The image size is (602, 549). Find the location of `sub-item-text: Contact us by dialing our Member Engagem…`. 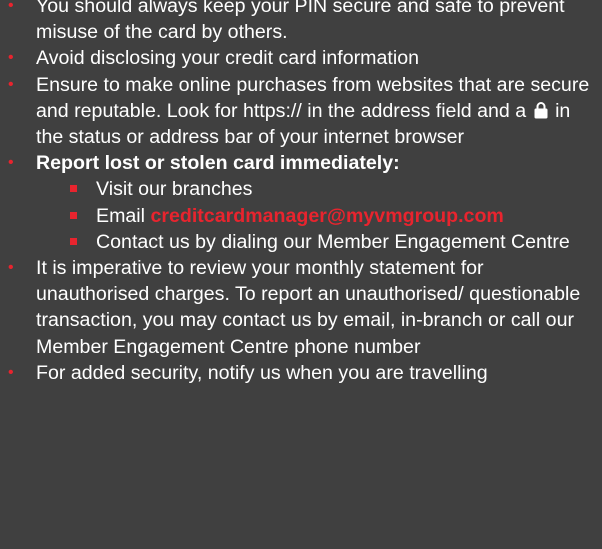

sub-item-text: Contact us by dialing our Member Engagem… is located at coordinates (333, 241).